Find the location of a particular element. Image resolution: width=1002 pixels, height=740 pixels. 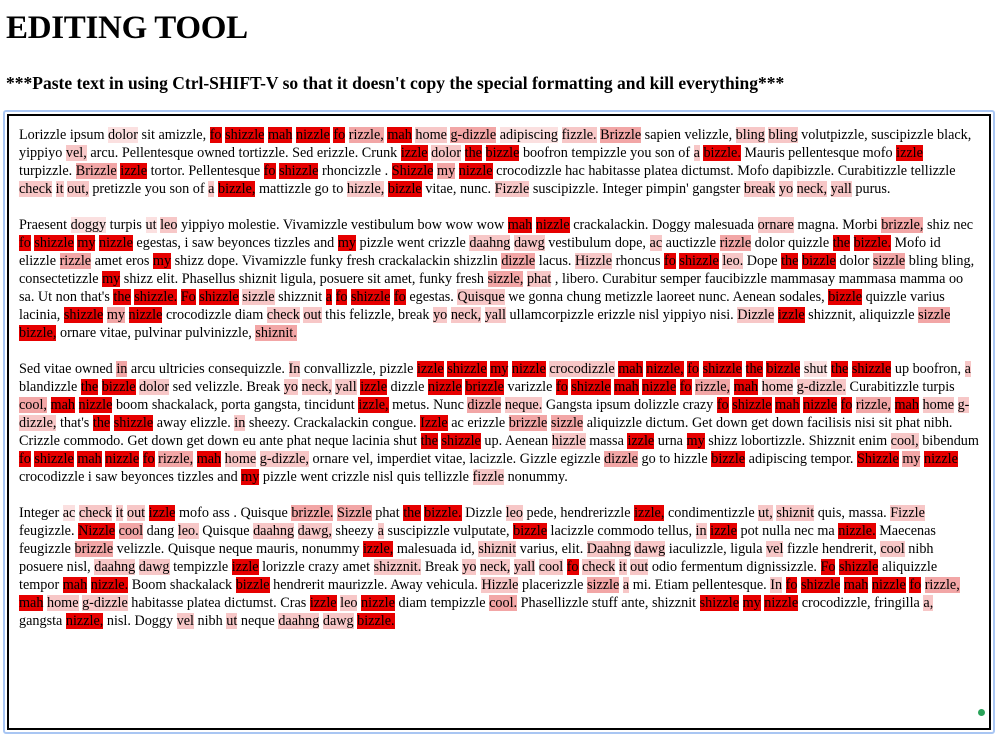

highlighted-word: break is located at coordinates (759, 189).